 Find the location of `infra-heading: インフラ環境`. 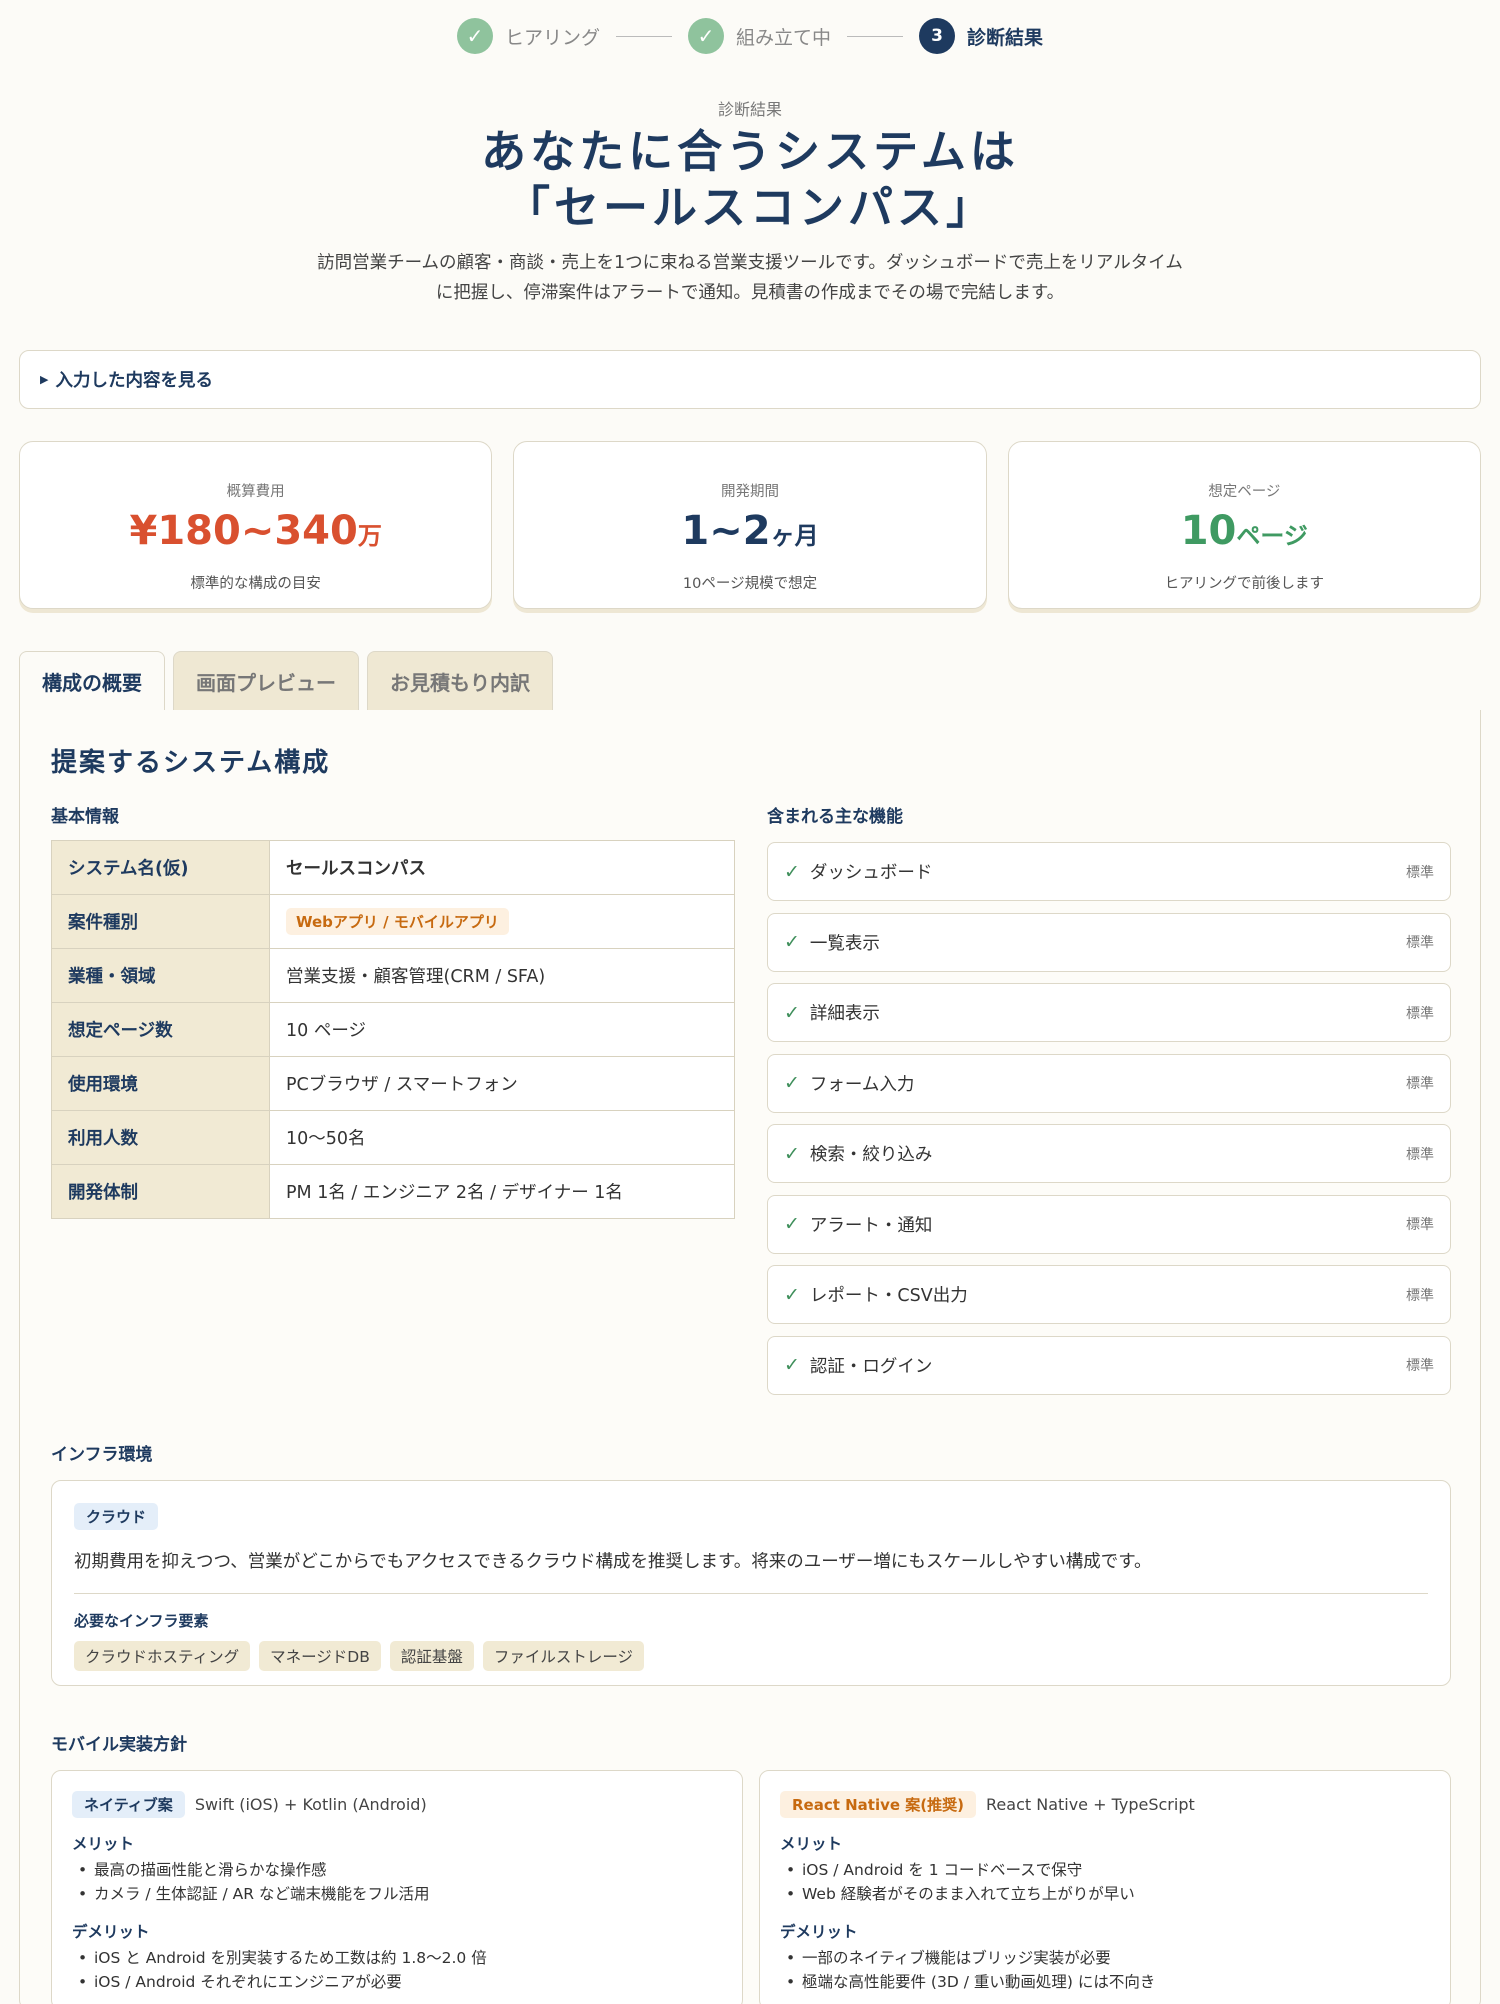

infra-heading: インフラ環境 is located at coordinates (102, 1455).